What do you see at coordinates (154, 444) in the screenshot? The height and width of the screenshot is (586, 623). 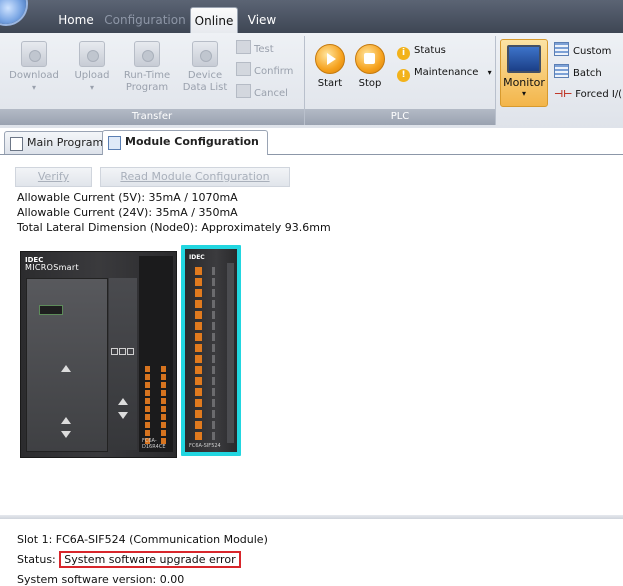 I see `cpu-model-label: FC6A-D16R4CE` at bounding box center [154, 444].